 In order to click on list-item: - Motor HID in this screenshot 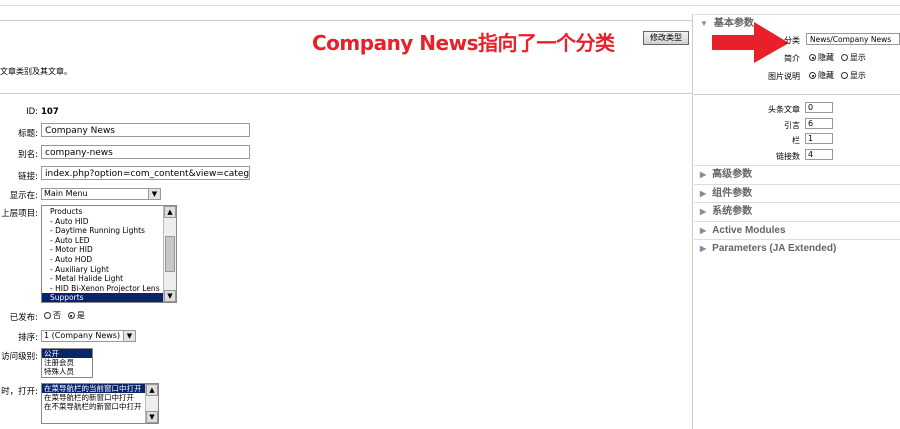, I will do `click(109, 250)`.